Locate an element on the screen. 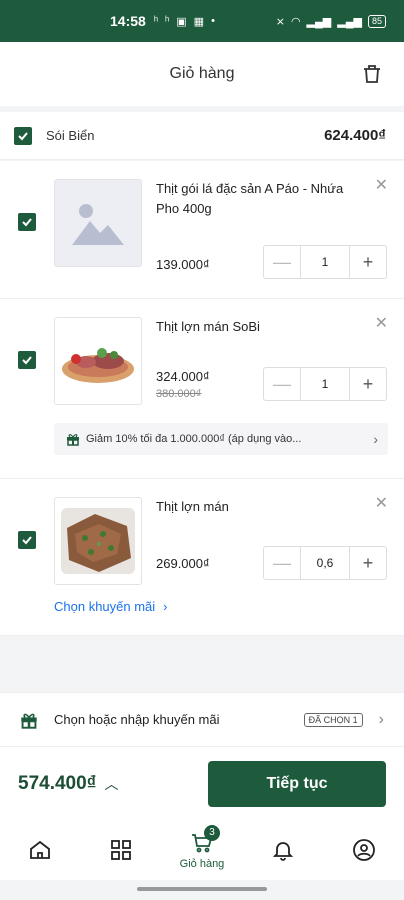  shop-name: Sói Biển is located at coordinates (70, 135).